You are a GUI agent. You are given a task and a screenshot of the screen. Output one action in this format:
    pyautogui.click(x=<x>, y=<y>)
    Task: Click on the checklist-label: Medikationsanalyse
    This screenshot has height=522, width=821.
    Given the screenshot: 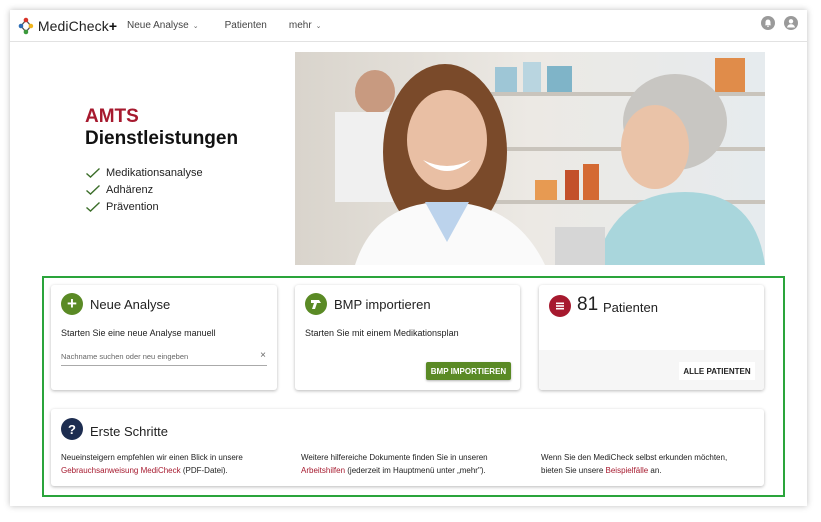 What is the action you would take?
    pyautogui.click(x=154, y=172)
    